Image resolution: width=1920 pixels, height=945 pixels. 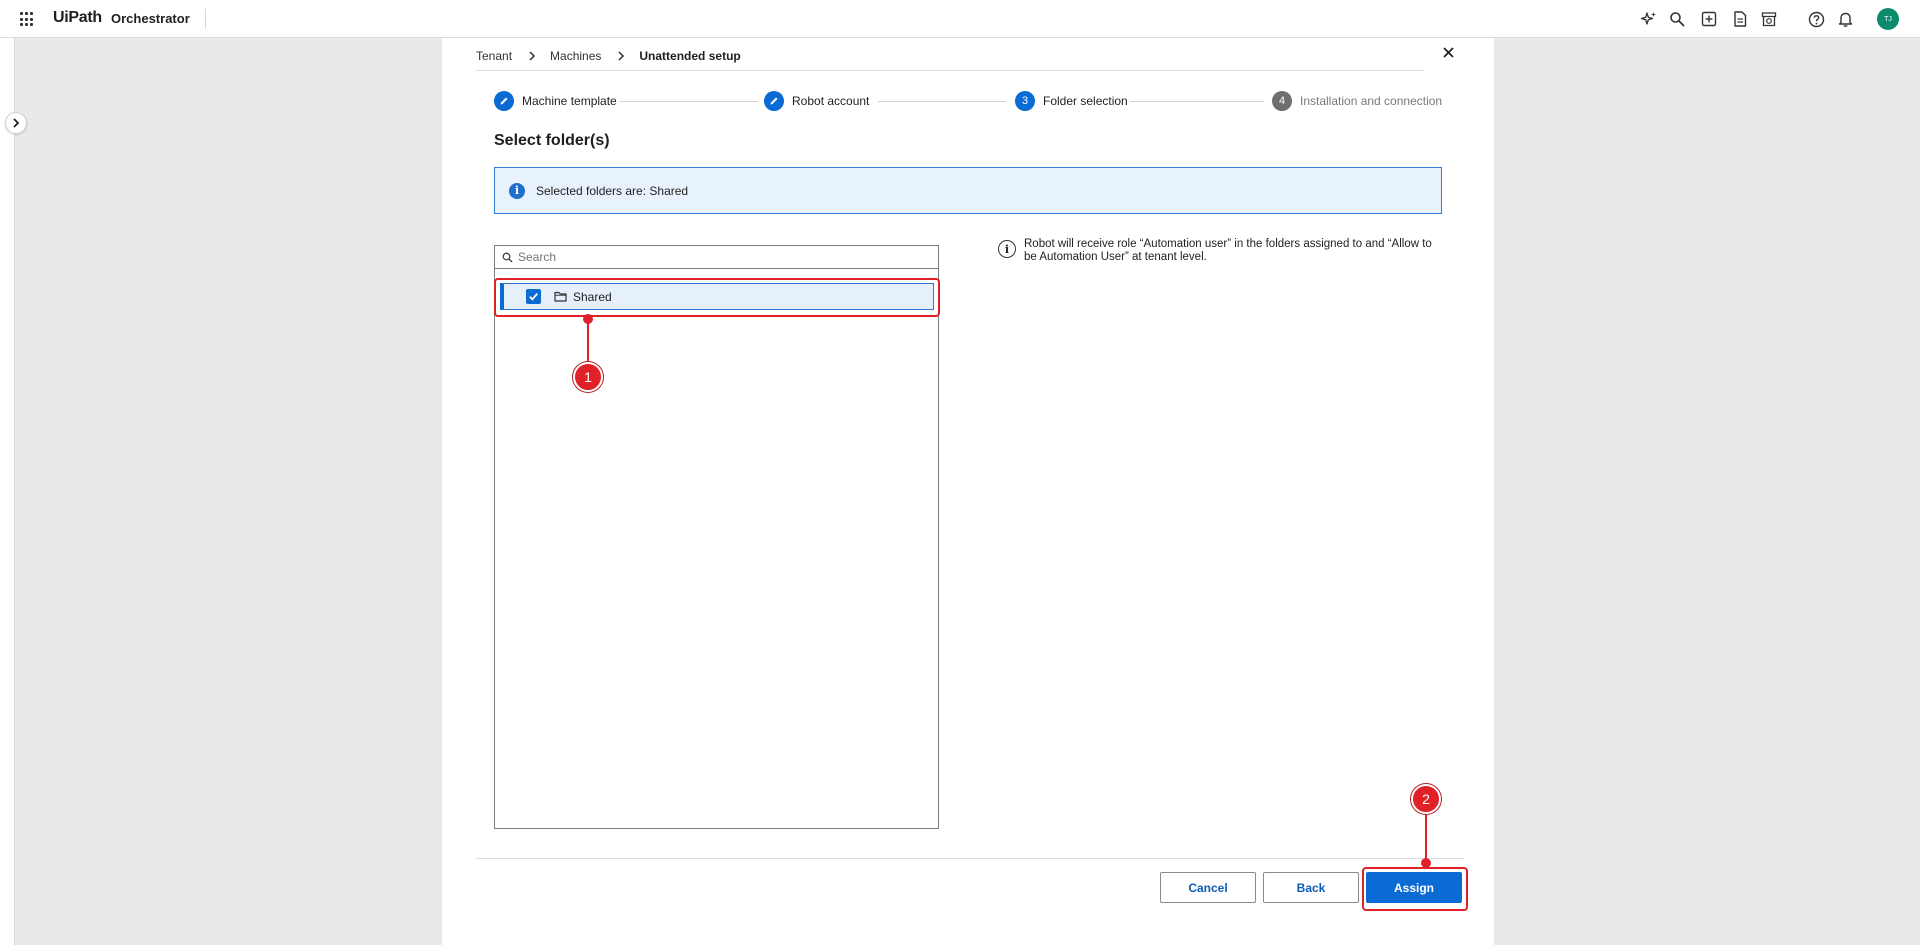 What do you see at coordinates (27, 19) in the screenshot?
I see `apps-grid-icon` at bounding box center [27, 19].